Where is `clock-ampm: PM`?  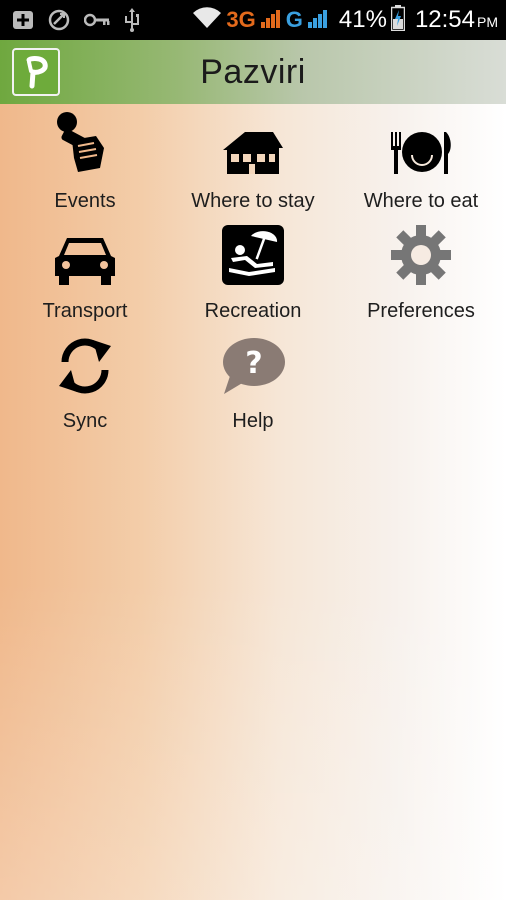 clock-ampm: PM is located at coordinates (487, 22).